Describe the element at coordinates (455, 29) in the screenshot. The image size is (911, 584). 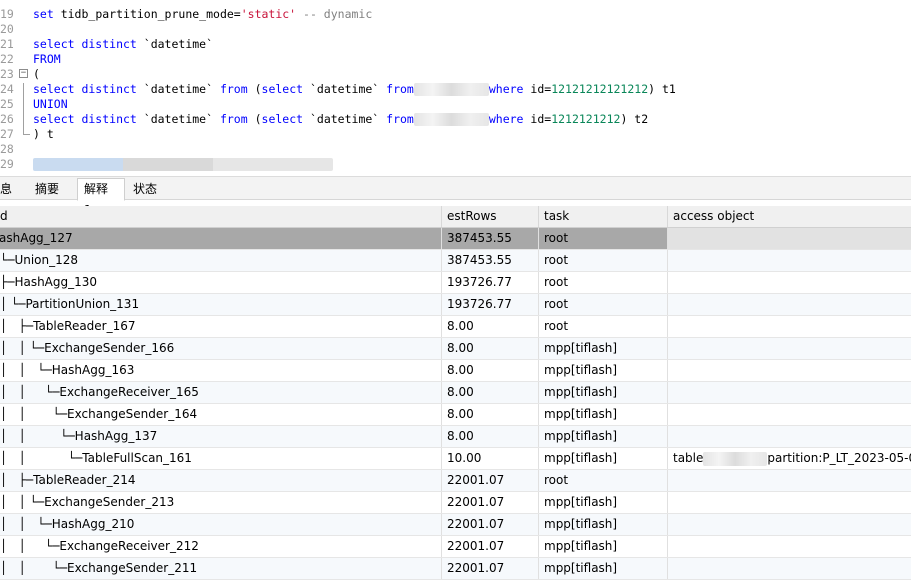
I see `editor-line: 20` at that location.